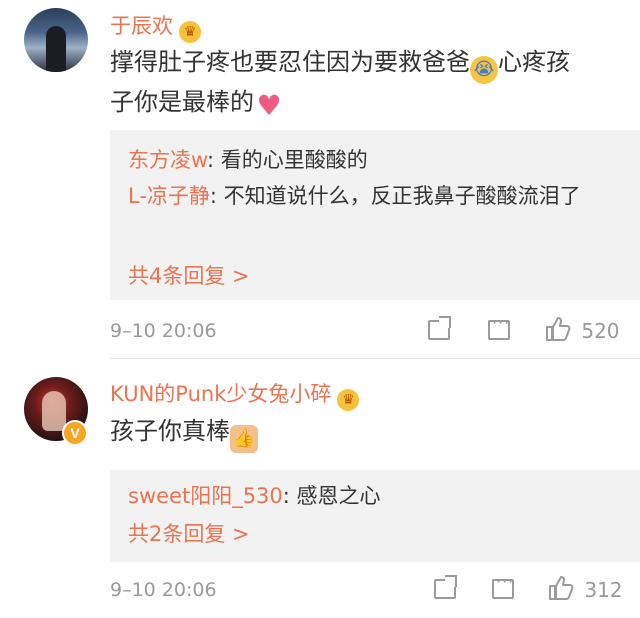 Image resolution: width=640 pixels, height=618 pixels. Describe the element at coordinates (170, 431) in the screenshot. I see `comment-text-line: 孩子你真棒` at that location.